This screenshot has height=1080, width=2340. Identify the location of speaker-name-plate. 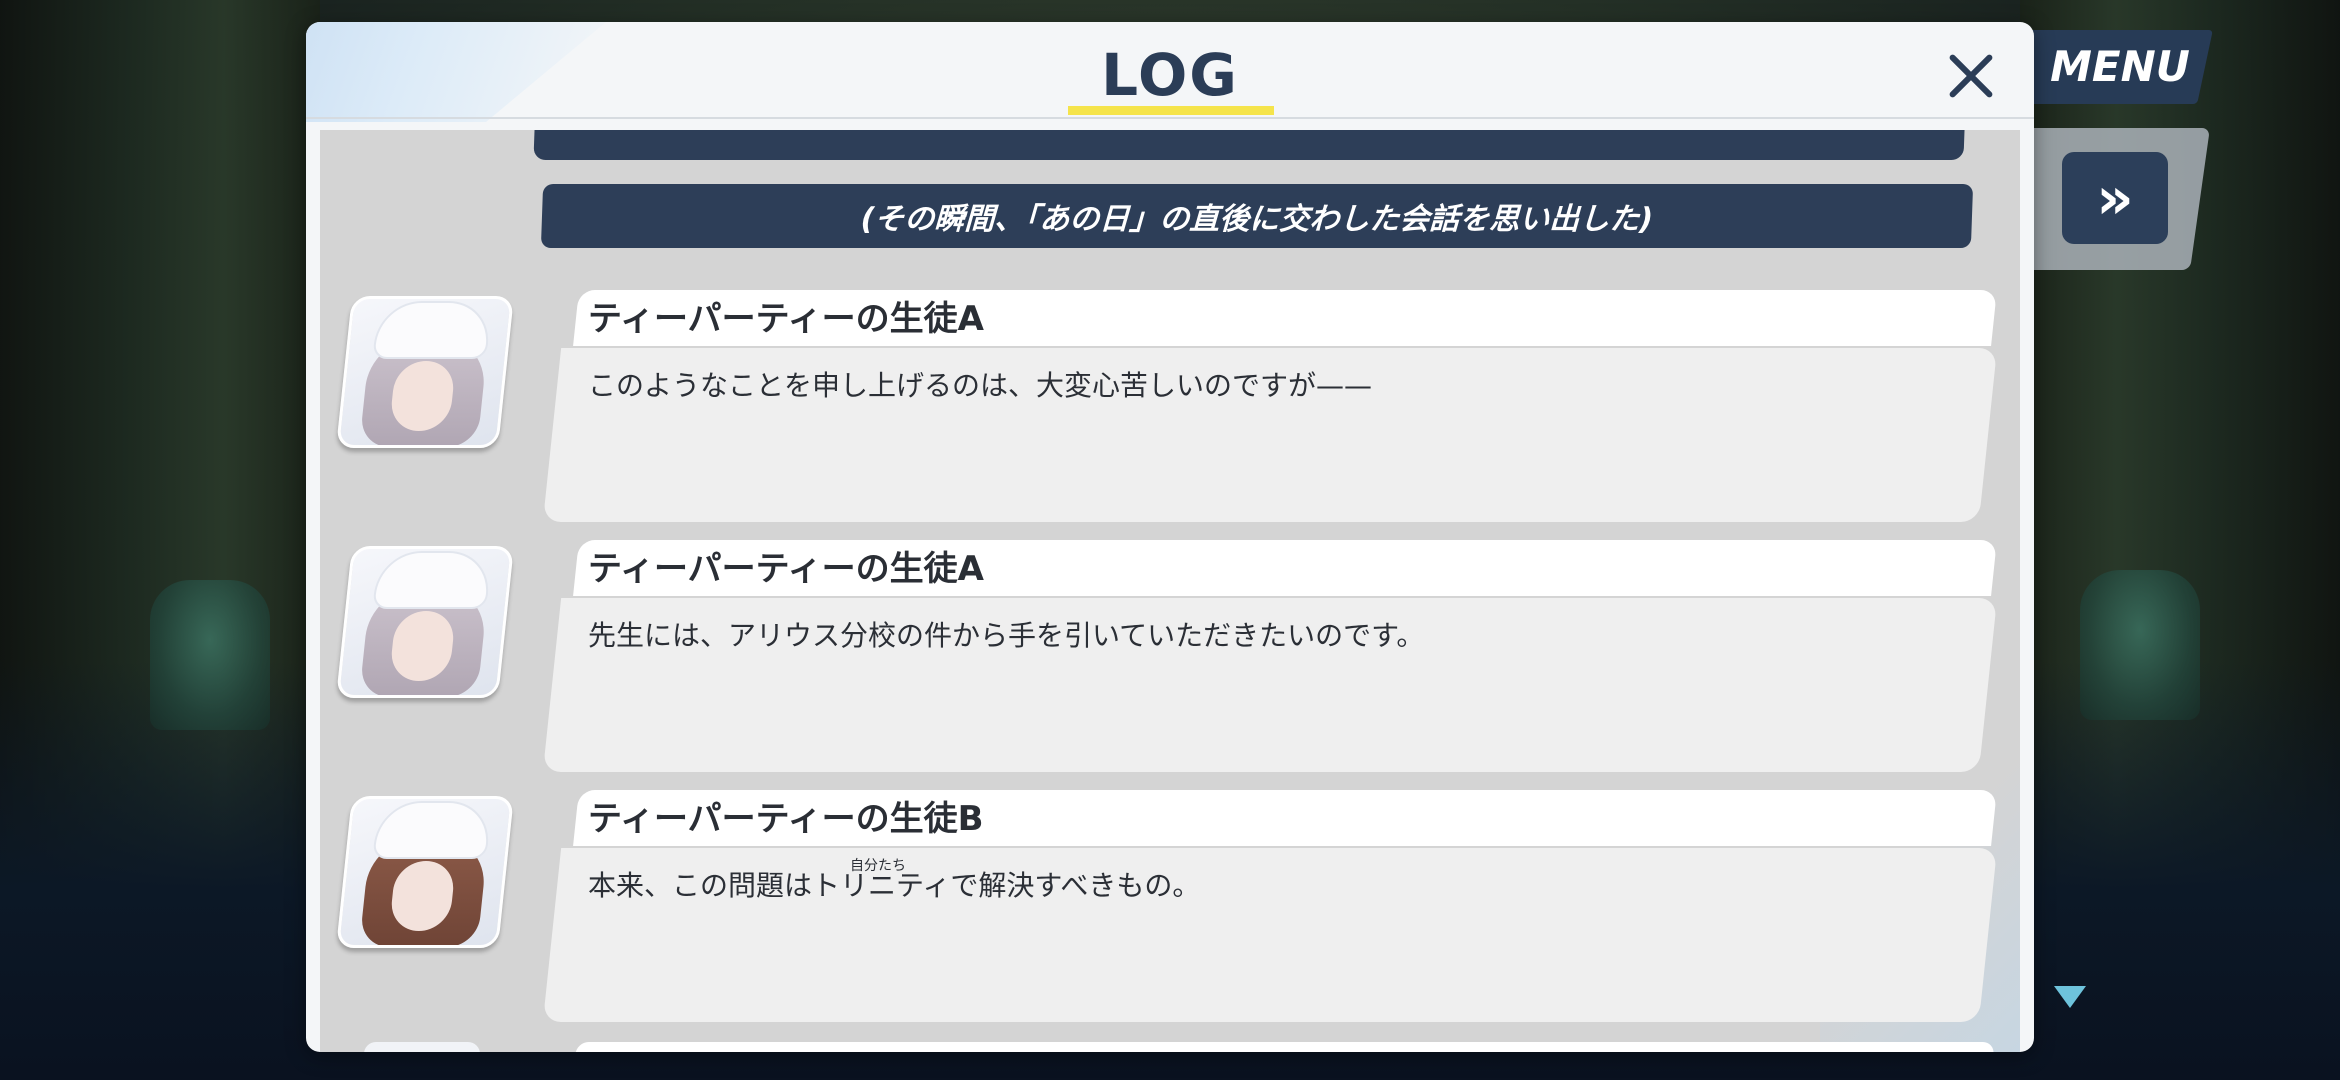
(1285, 1047).